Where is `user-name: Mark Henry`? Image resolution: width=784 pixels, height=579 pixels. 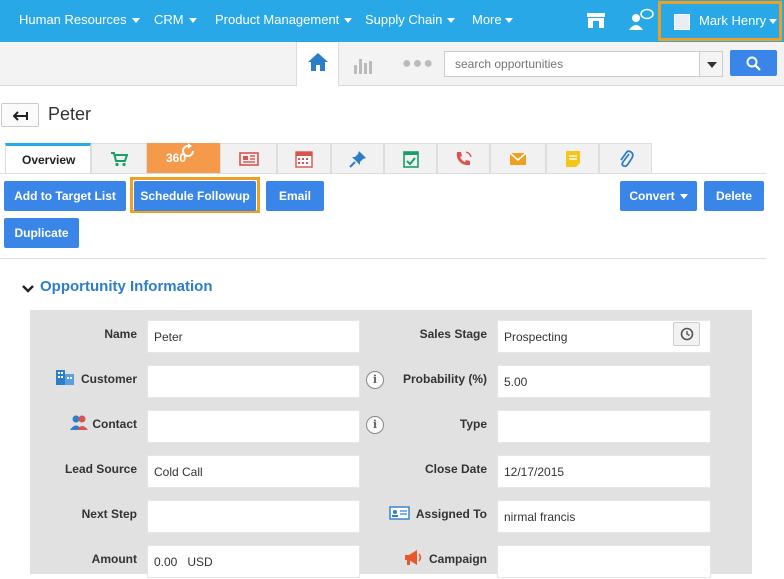 user-name: Mark Henry is located at coordinates (733, 20).